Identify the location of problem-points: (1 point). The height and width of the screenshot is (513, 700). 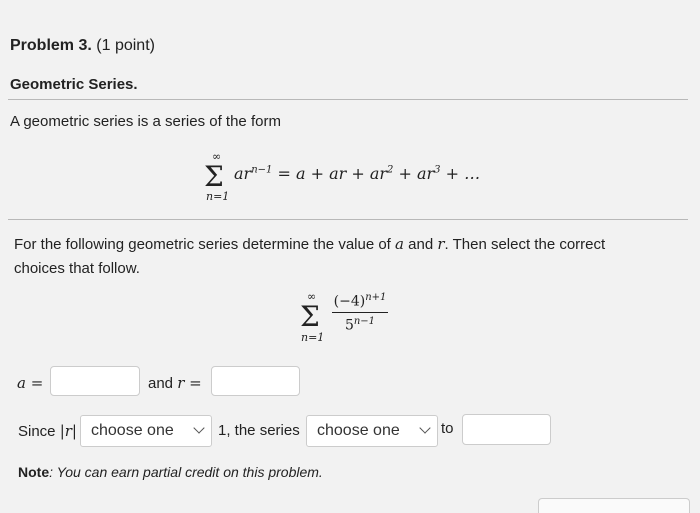
(125, 45).